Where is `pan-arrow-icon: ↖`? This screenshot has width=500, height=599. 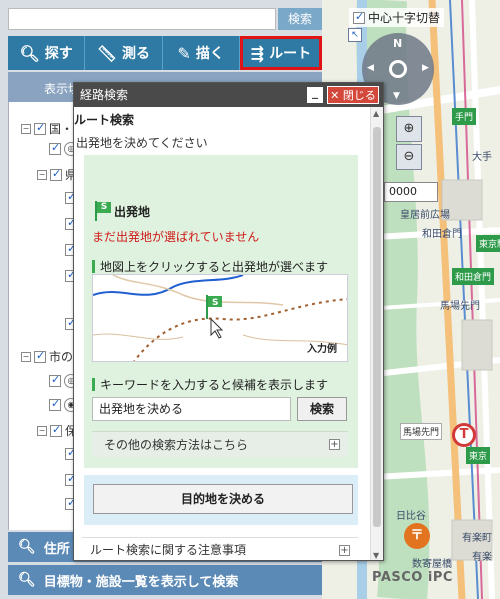 pan-arrow-icon: ↖ is located at coordinates (355, 35).